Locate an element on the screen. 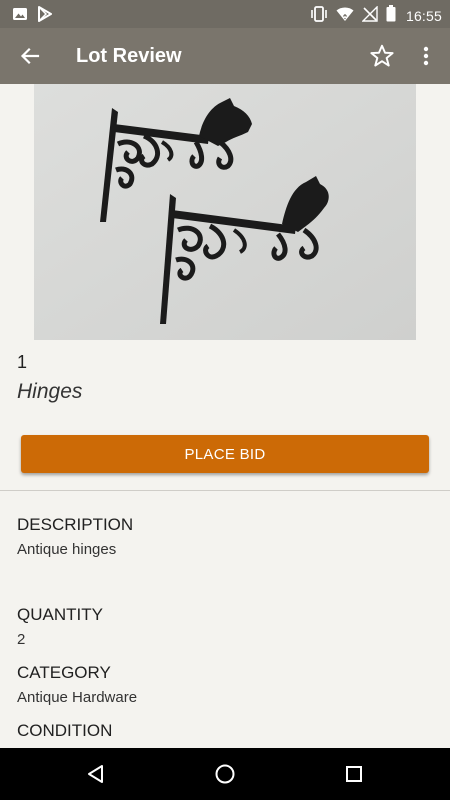  nav-recents-button is located at coordinates (354, 774).